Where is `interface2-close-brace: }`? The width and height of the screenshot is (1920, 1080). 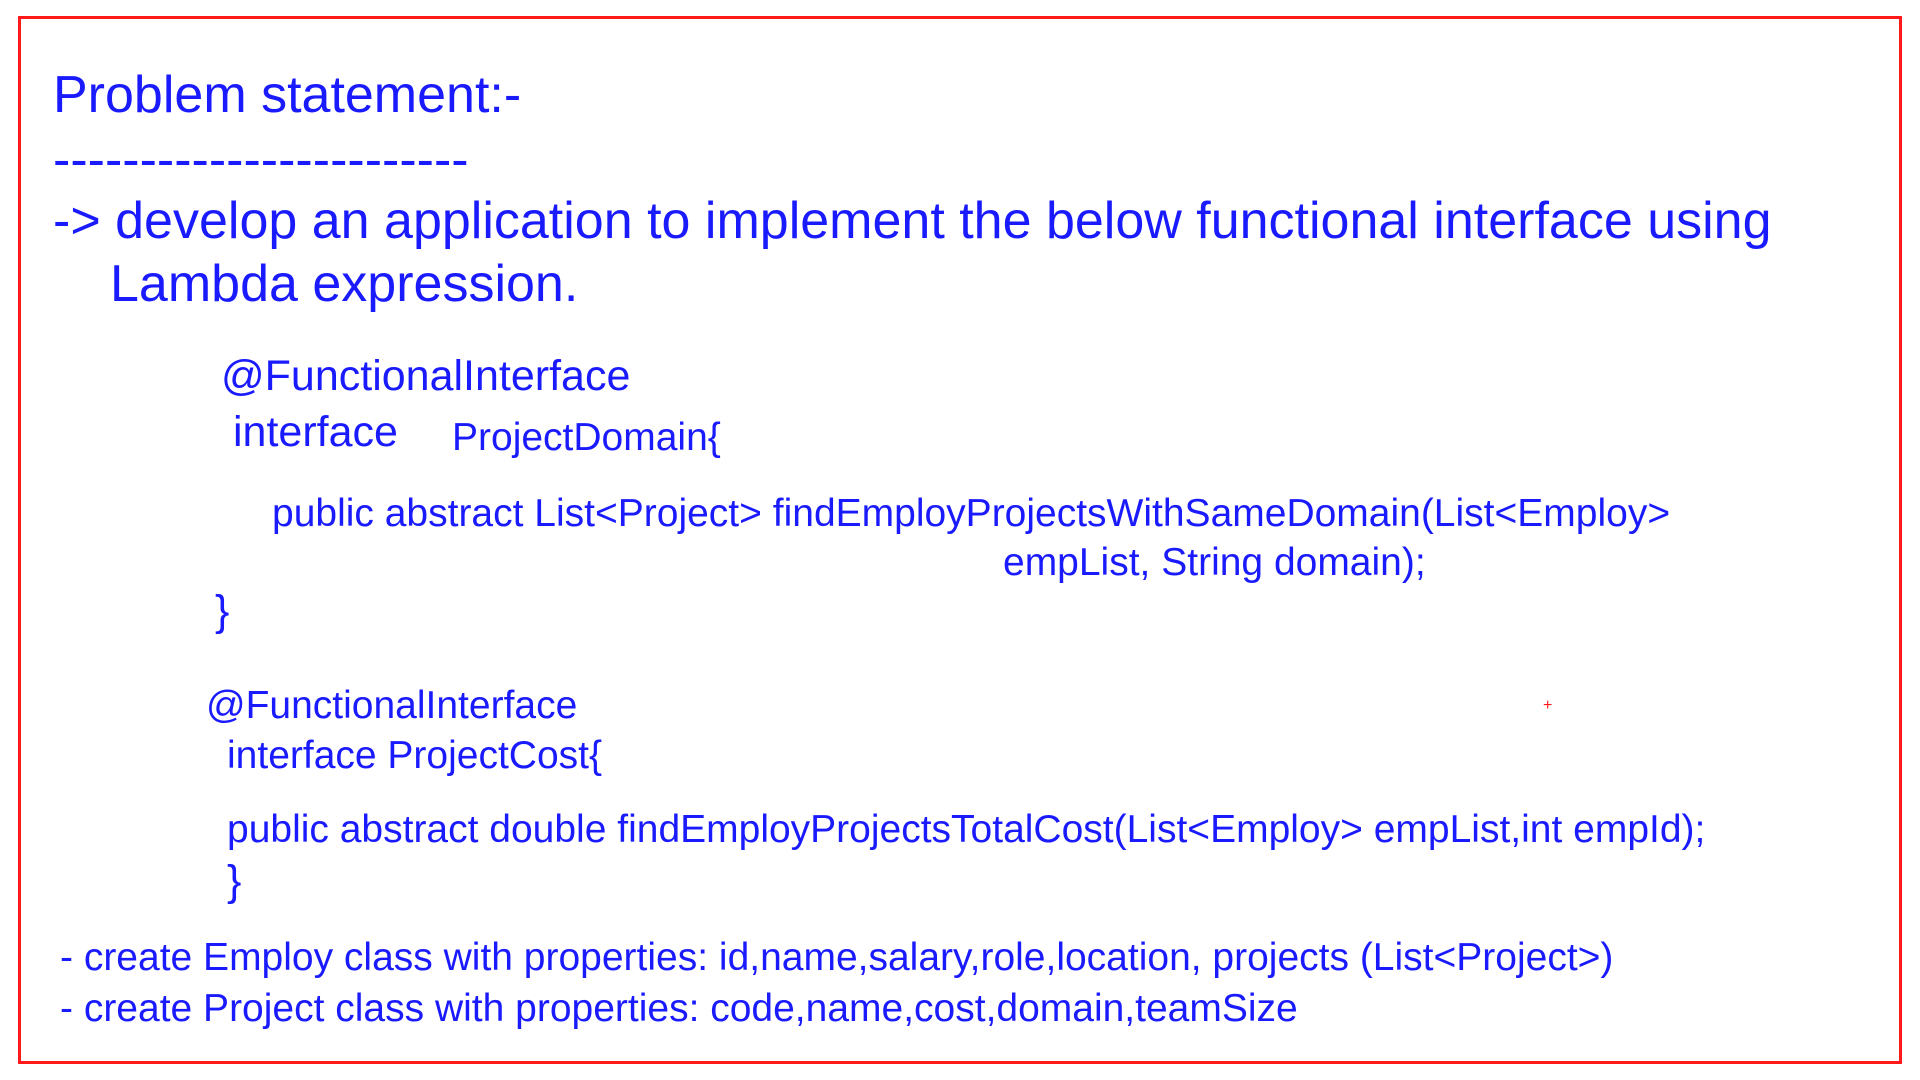 interface2-close-brace: } is located at coordinates (234, 881).